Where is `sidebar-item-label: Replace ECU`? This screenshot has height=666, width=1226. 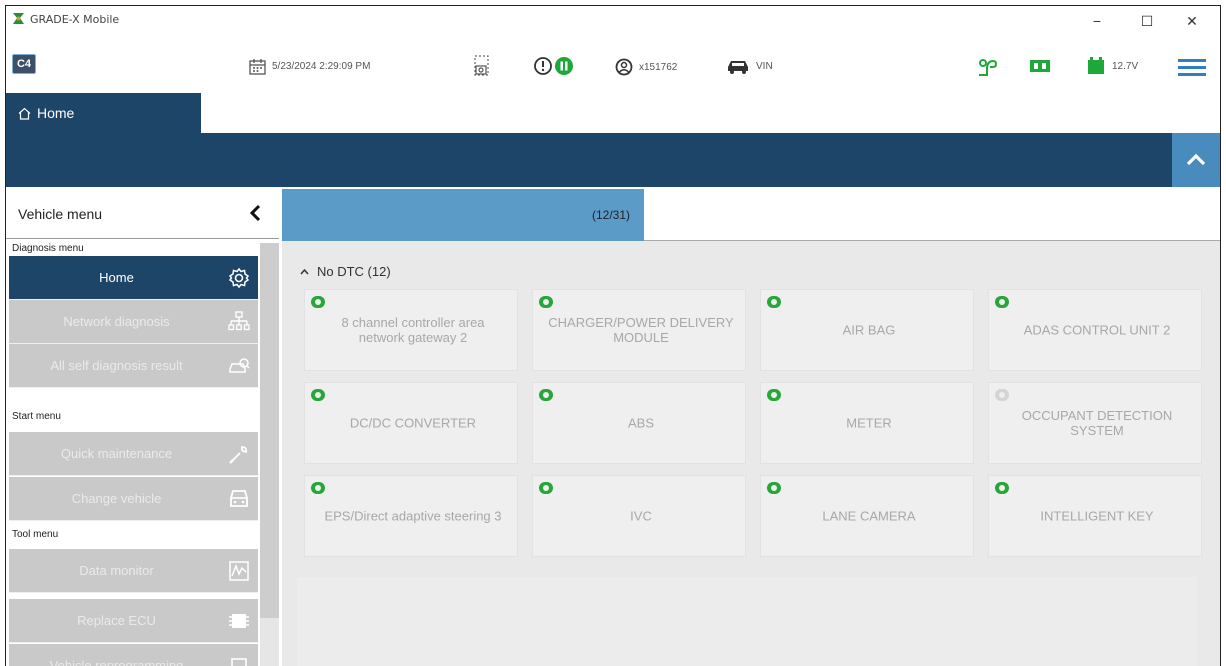
sidebar-item-label: Replace ECU is located at coordinates (116, 620).